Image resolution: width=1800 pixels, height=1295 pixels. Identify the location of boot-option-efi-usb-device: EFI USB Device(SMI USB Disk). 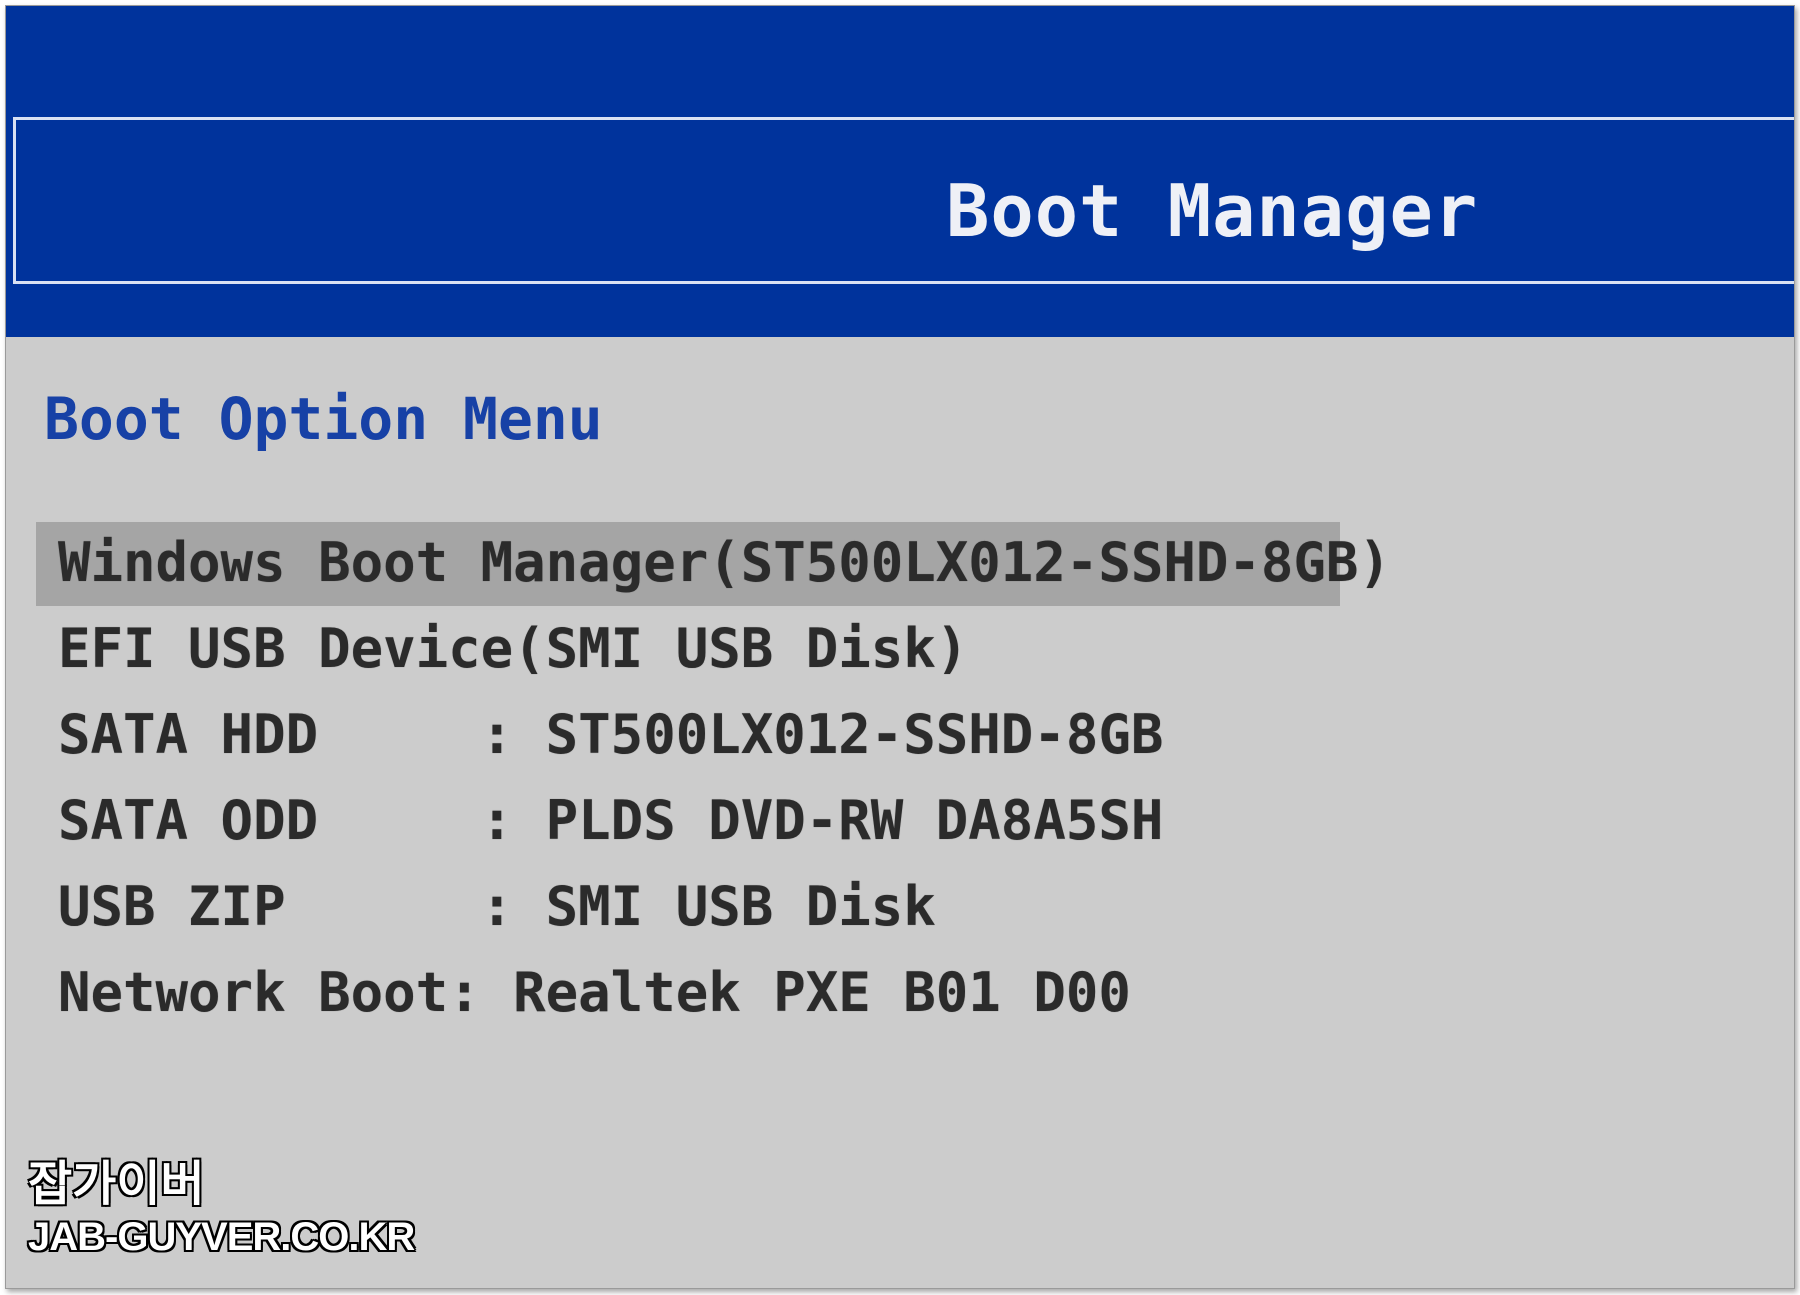
(688, 651).